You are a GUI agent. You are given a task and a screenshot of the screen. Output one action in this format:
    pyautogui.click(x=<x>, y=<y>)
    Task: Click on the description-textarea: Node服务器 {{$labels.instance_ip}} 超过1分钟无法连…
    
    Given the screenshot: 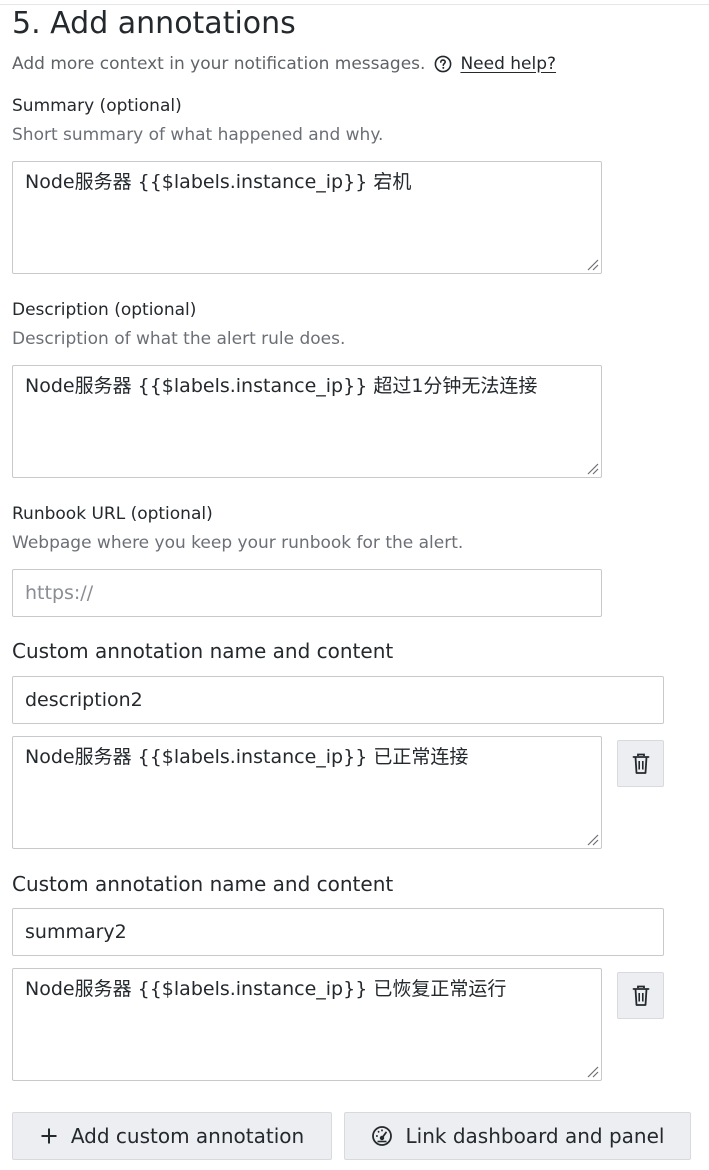 What is the action you would take?
    pyautogui.click(x=307, y=421)
    